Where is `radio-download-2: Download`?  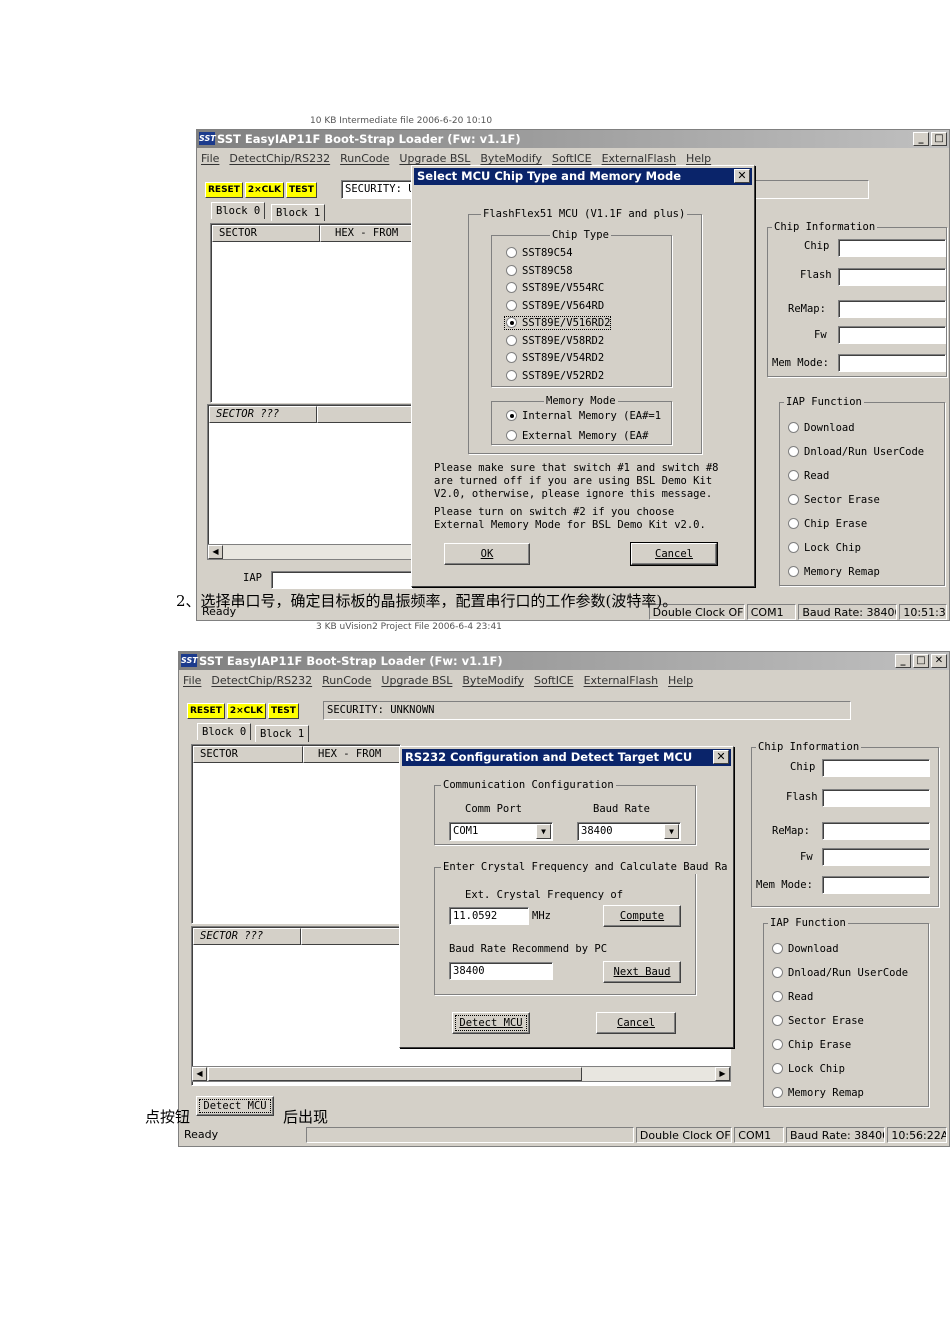 radio-download-2: Download is located at coordinates (804, 949).